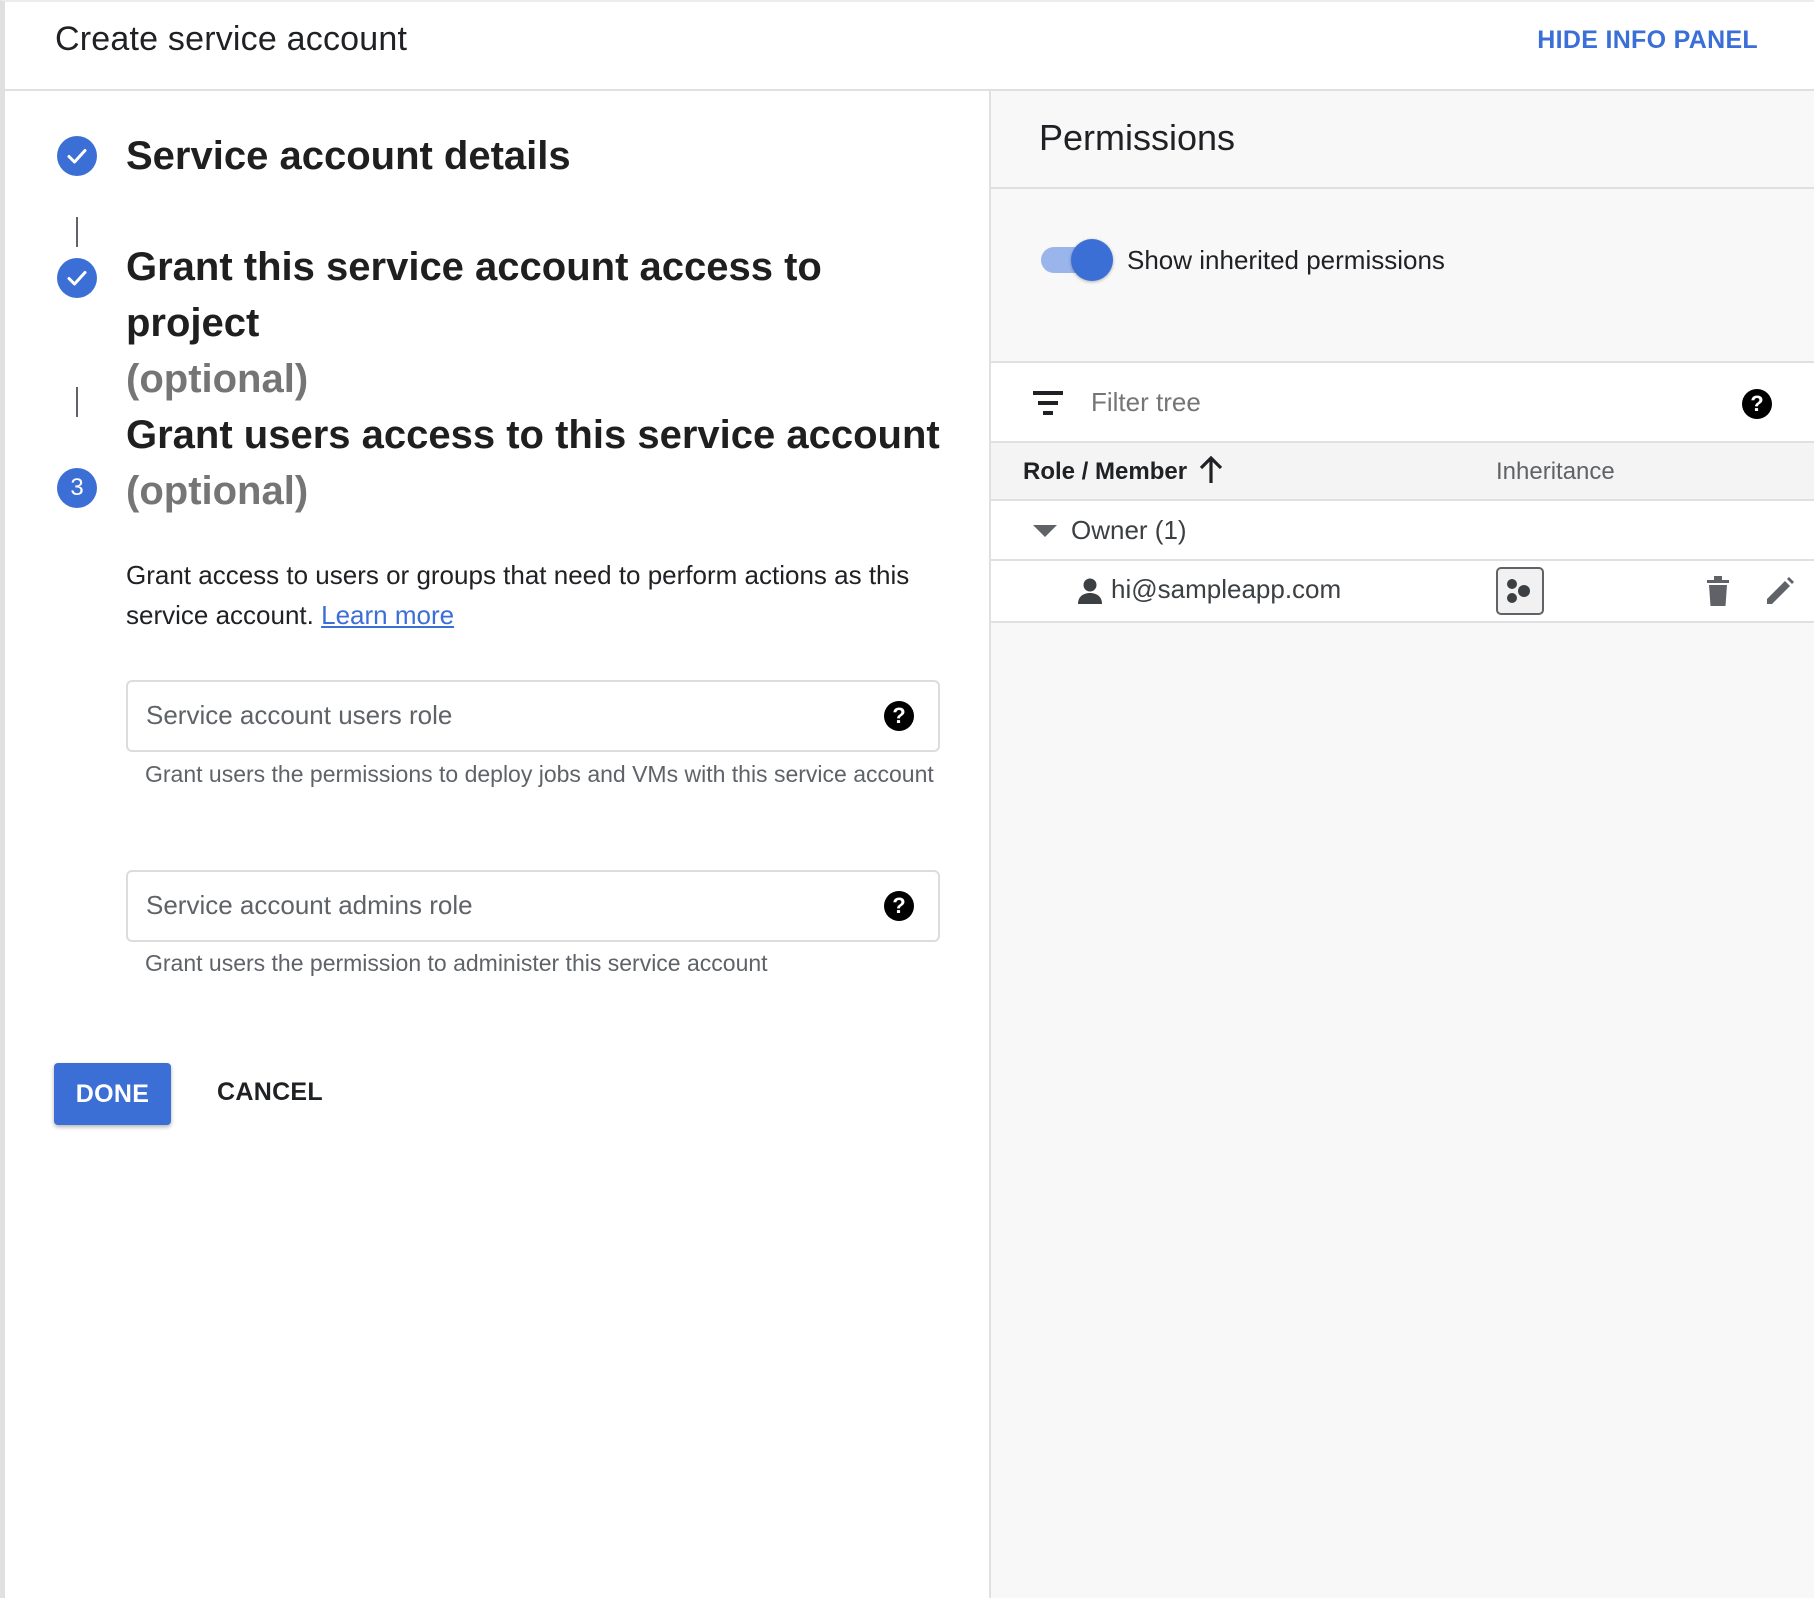 This screenshot has width=1814, height=1598. What do you see at coordinates (1718, 591) in the screenshot?
I see `delete-icon` at bounding box center [1718, 591].